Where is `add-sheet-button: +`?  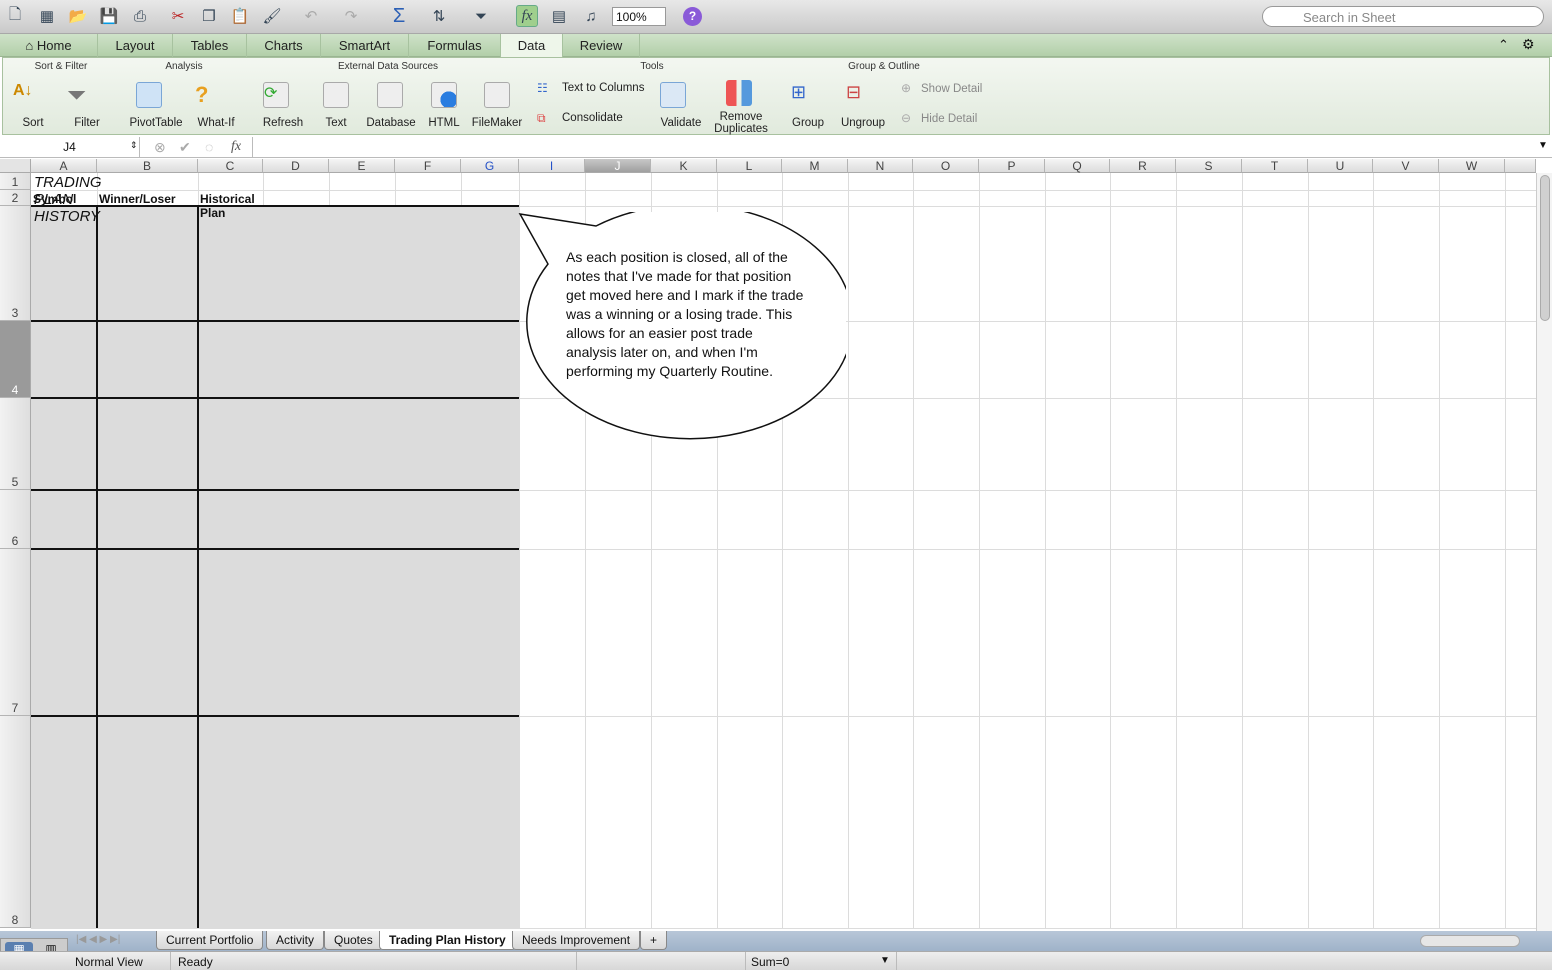
add-sheet-button: + is located at coordinates (654, 940).